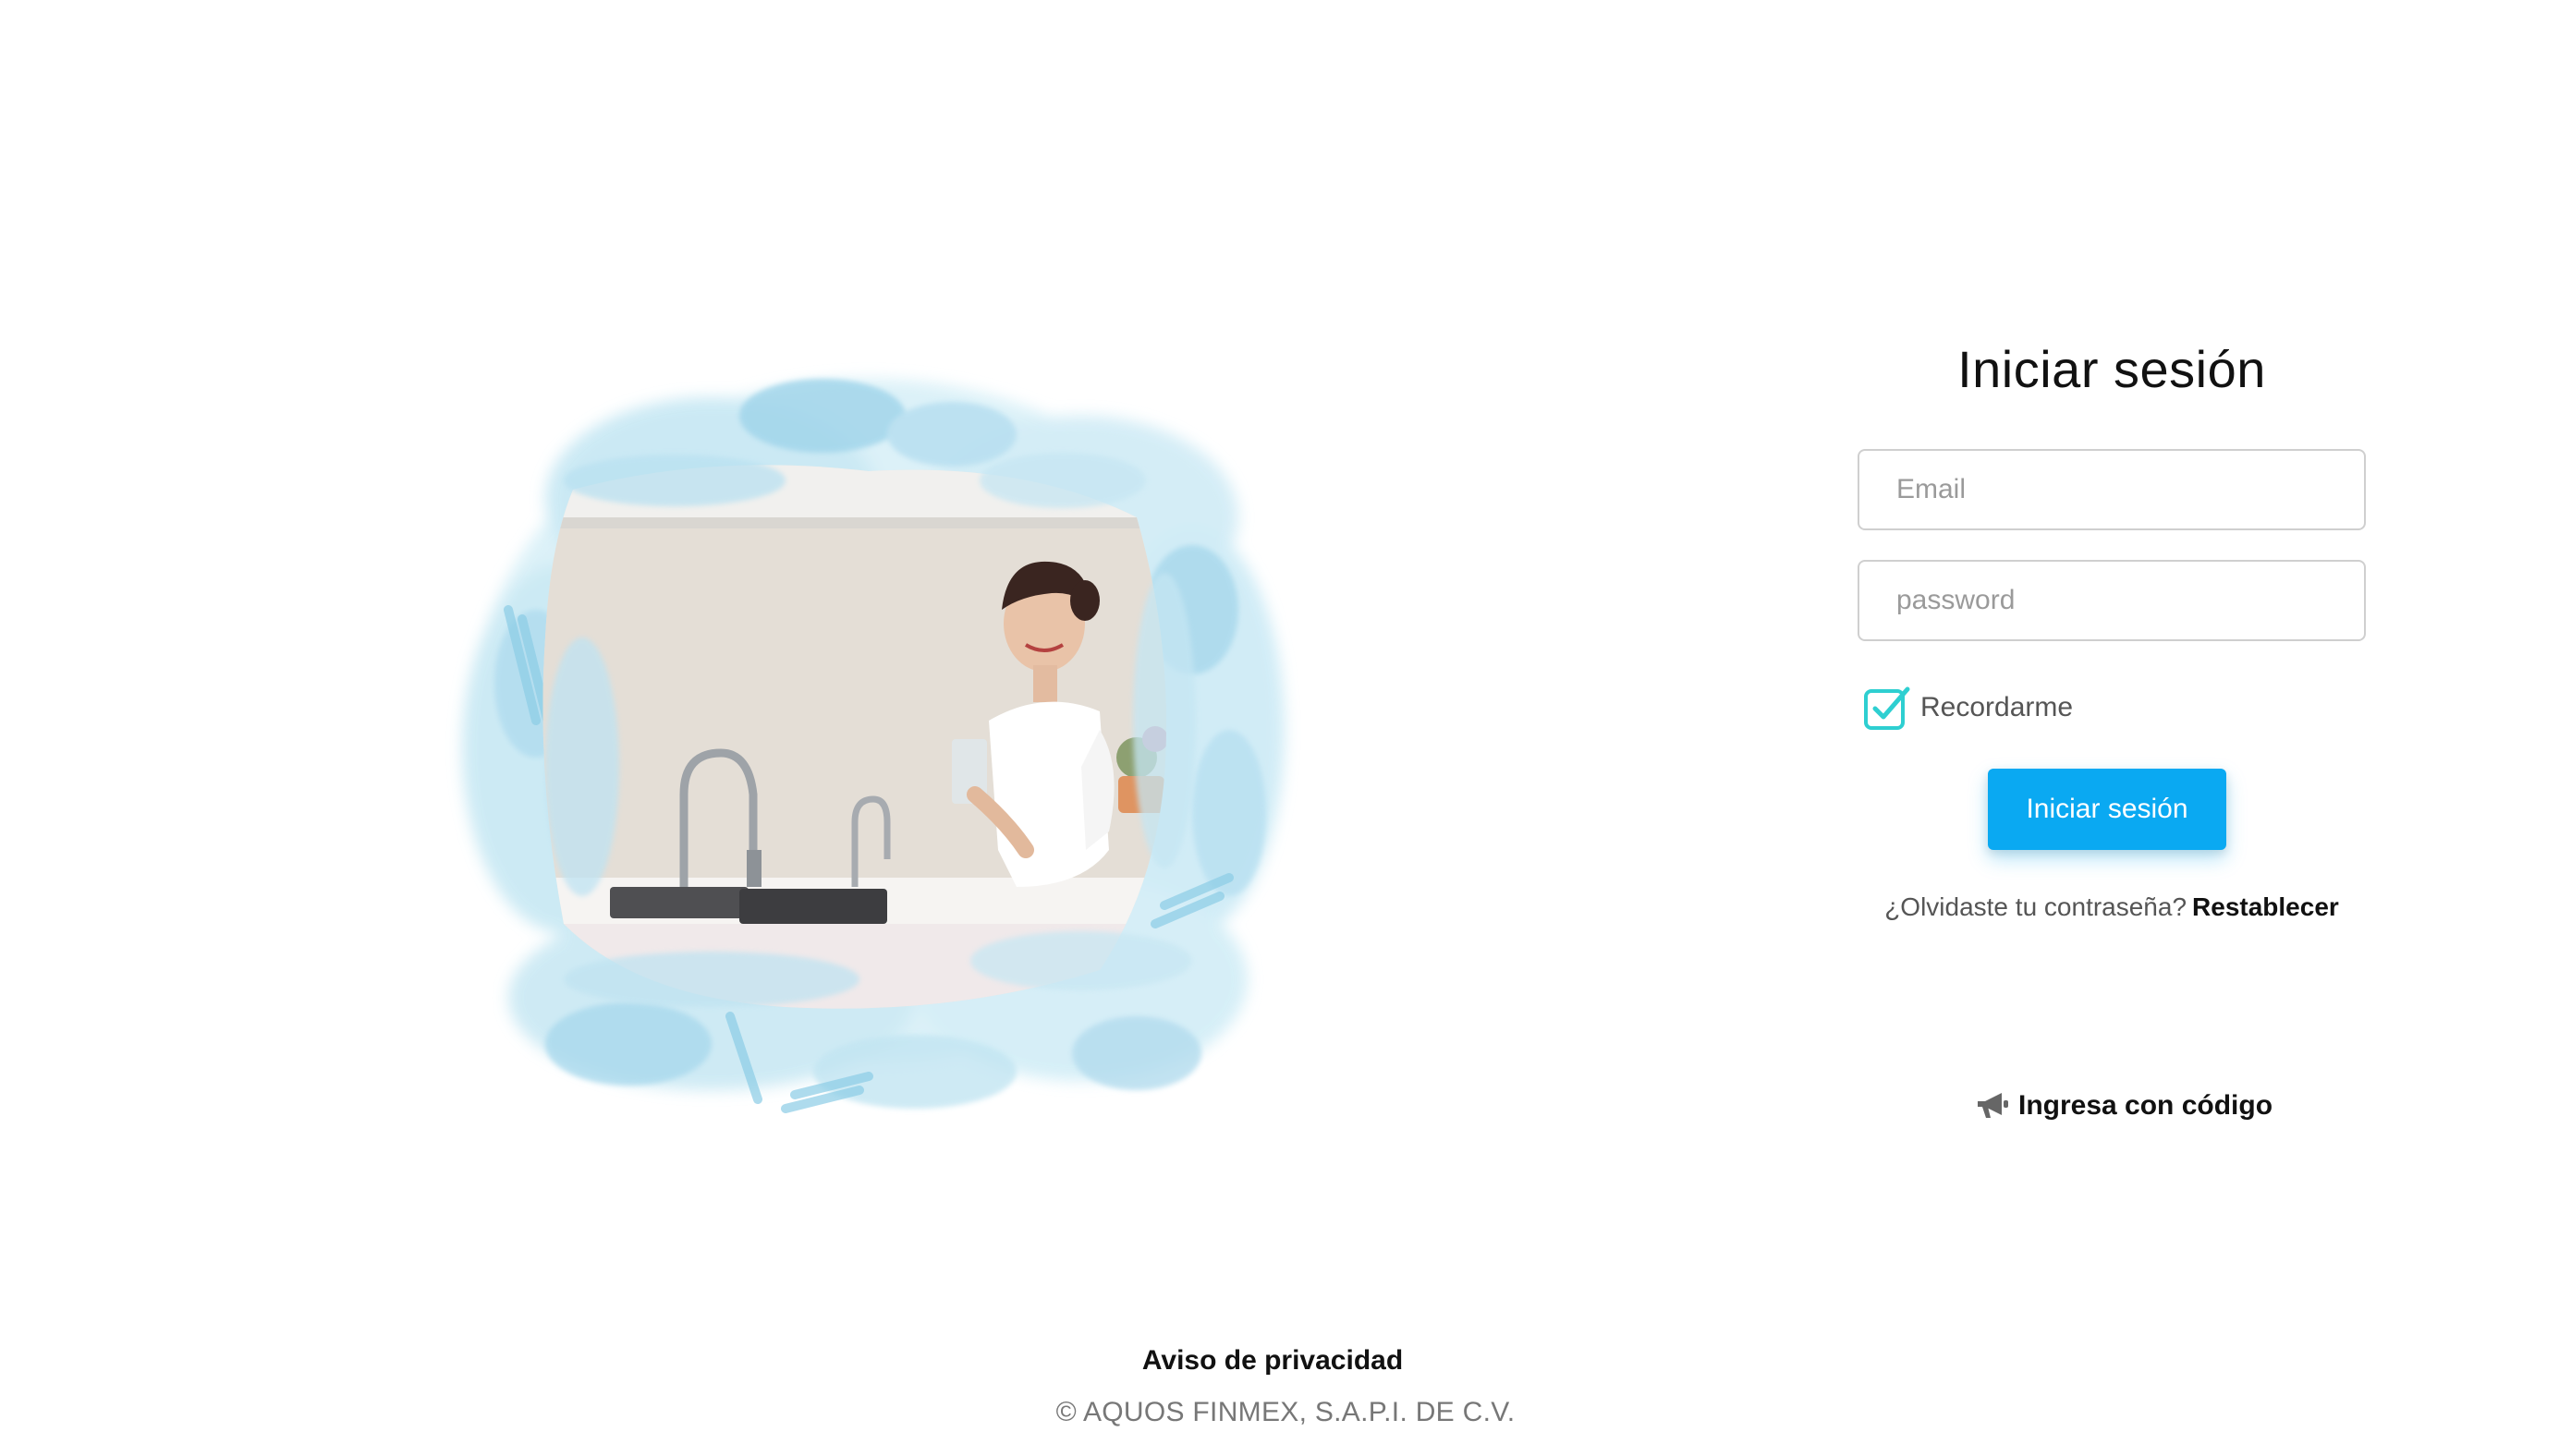  Describe the element at coordinates (1272, 1360) in the screenshot. I see `privacy-notice-link: Aviso de privacidad` at that location.